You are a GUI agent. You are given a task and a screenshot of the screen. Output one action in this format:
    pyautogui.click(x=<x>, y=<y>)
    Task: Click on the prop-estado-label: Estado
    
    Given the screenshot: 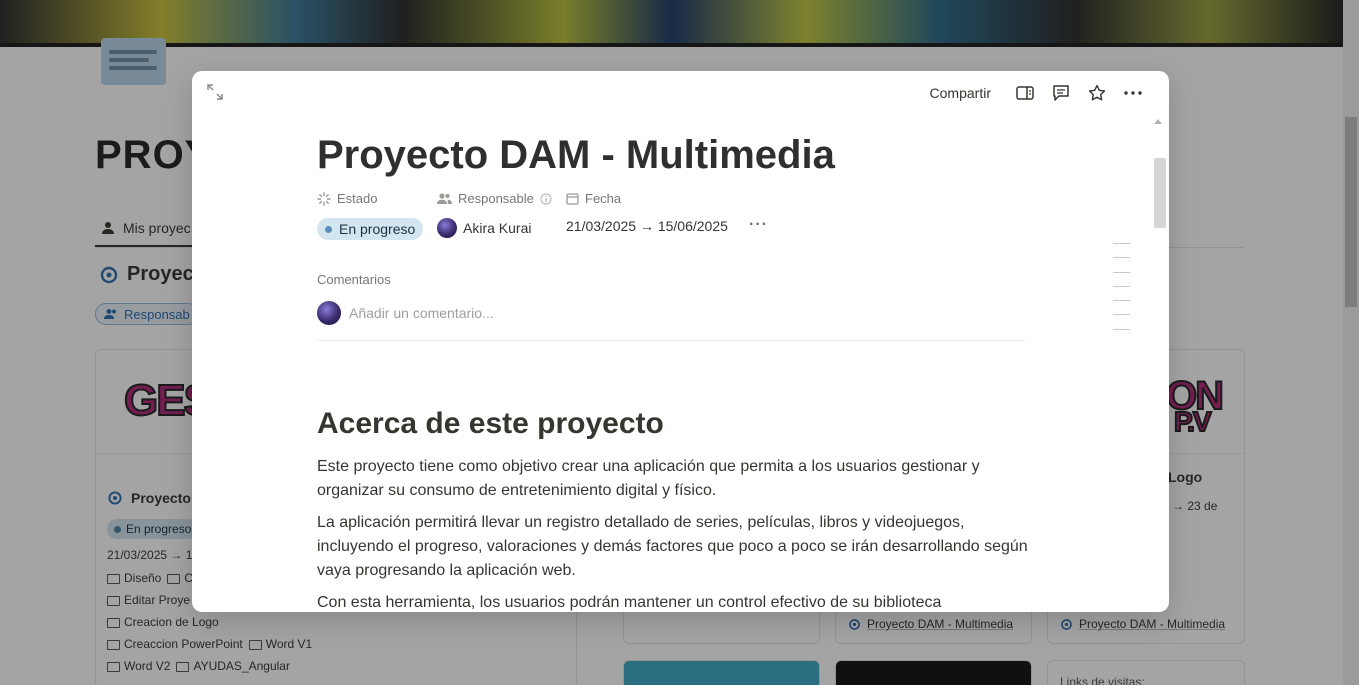 What is the action you would take?
    pyautogui.click(x=347, y=198)
    